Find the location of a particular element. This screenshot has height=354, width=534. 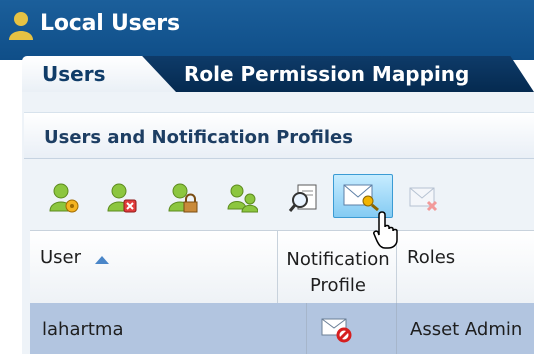

add-user-button is located at coordinates (64, 198).